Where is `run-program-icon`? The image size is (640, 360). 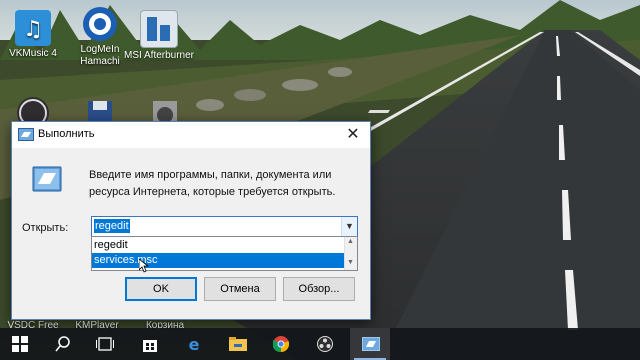 run-program-icon is located at coordinates (47, 179).